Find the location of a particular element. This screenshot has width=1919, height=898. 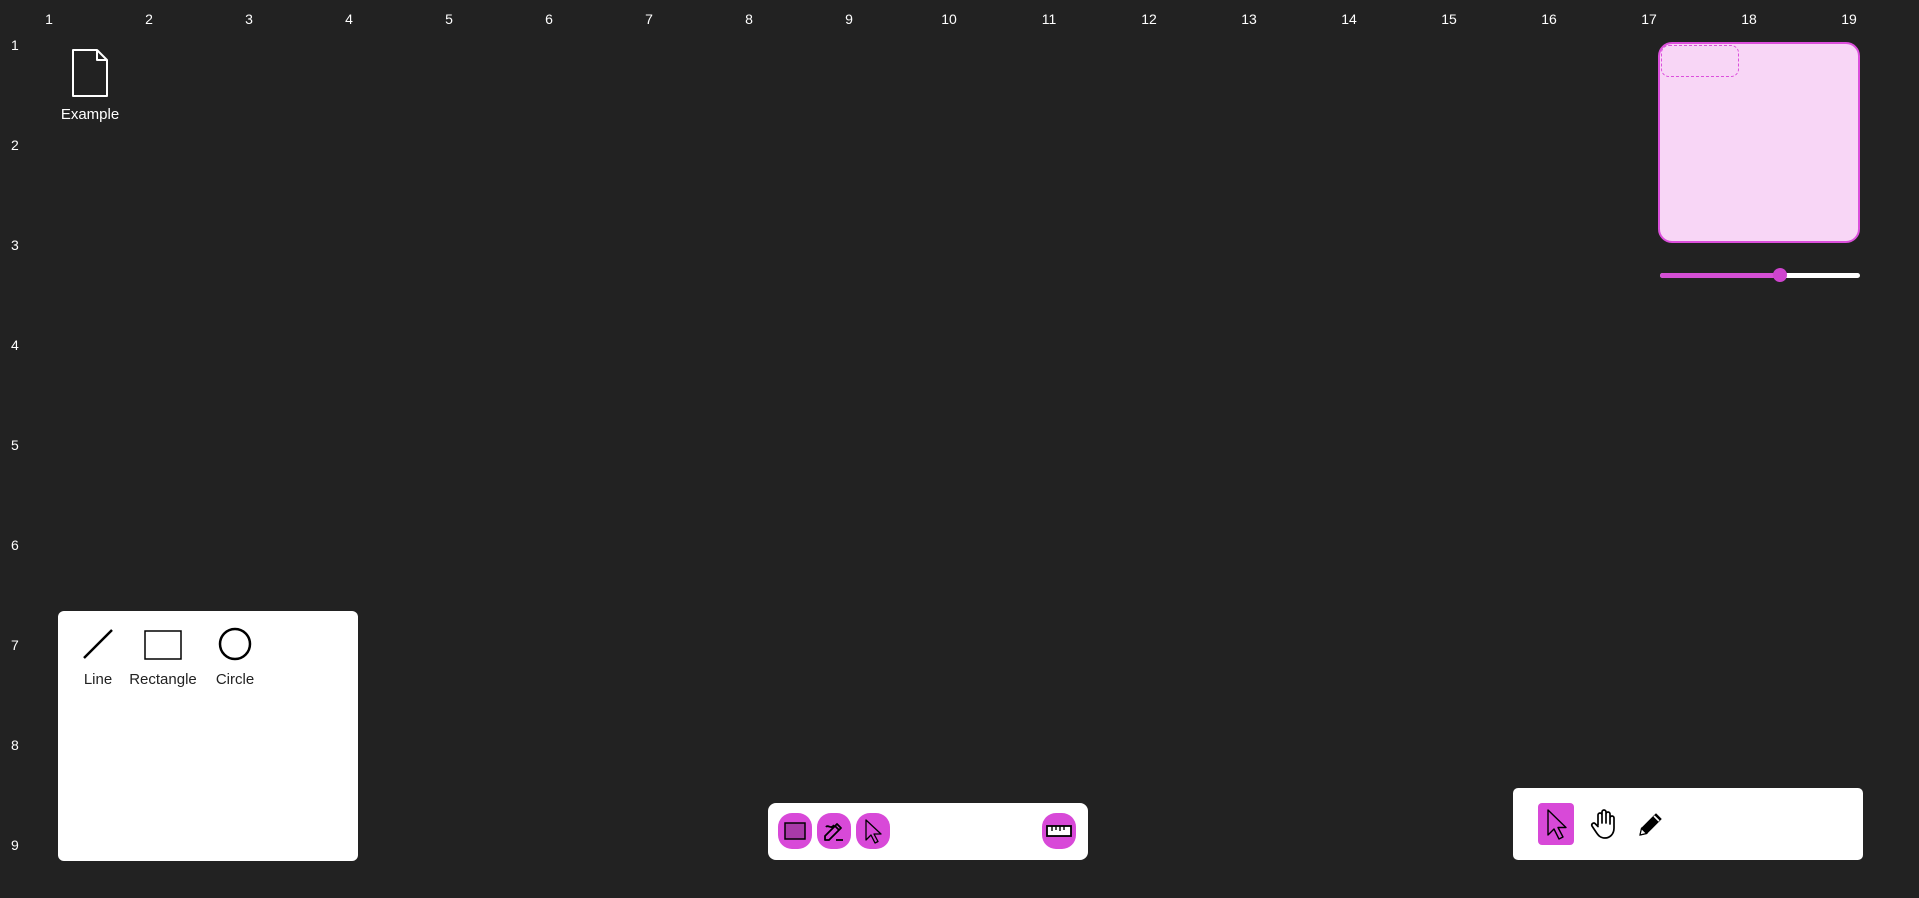

line-icon is located at coordinates (98, 644).